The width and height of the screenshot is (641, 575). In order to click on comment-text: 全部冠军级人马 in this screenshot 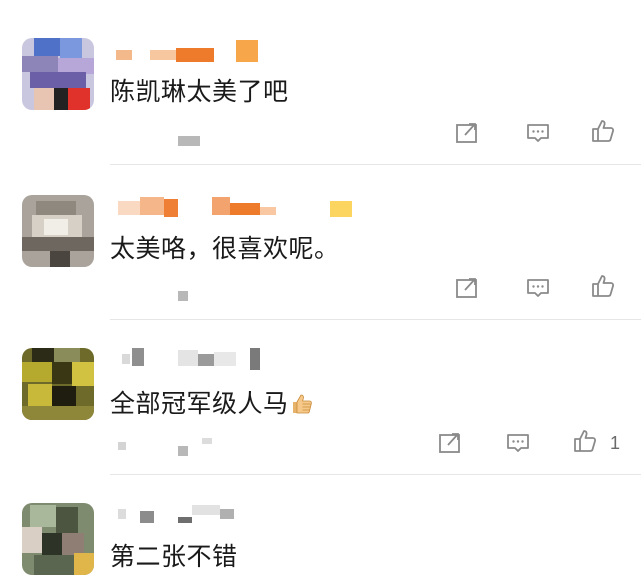, I will do `click(211, 402)`.